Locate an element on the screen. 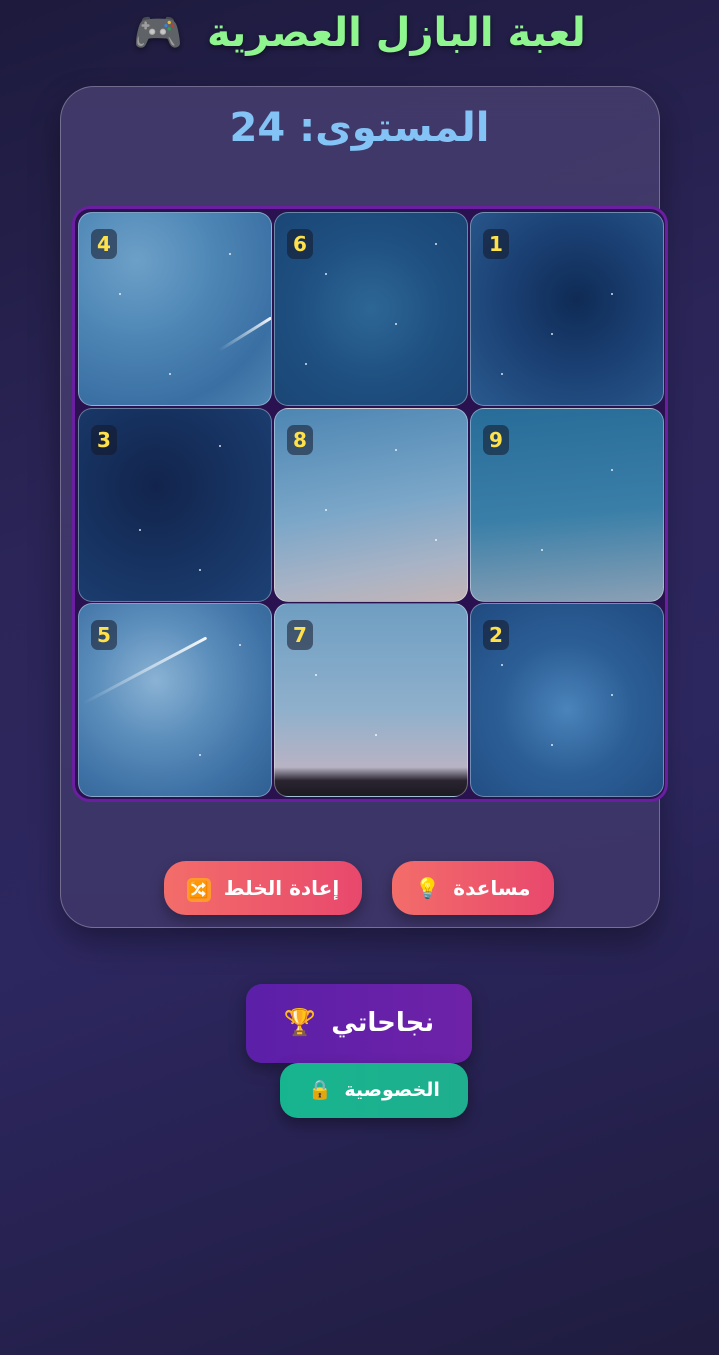 The width and height of the screenshot is (719, 1355). puzzle-tile: 8 is located at coordinates (371, 505).